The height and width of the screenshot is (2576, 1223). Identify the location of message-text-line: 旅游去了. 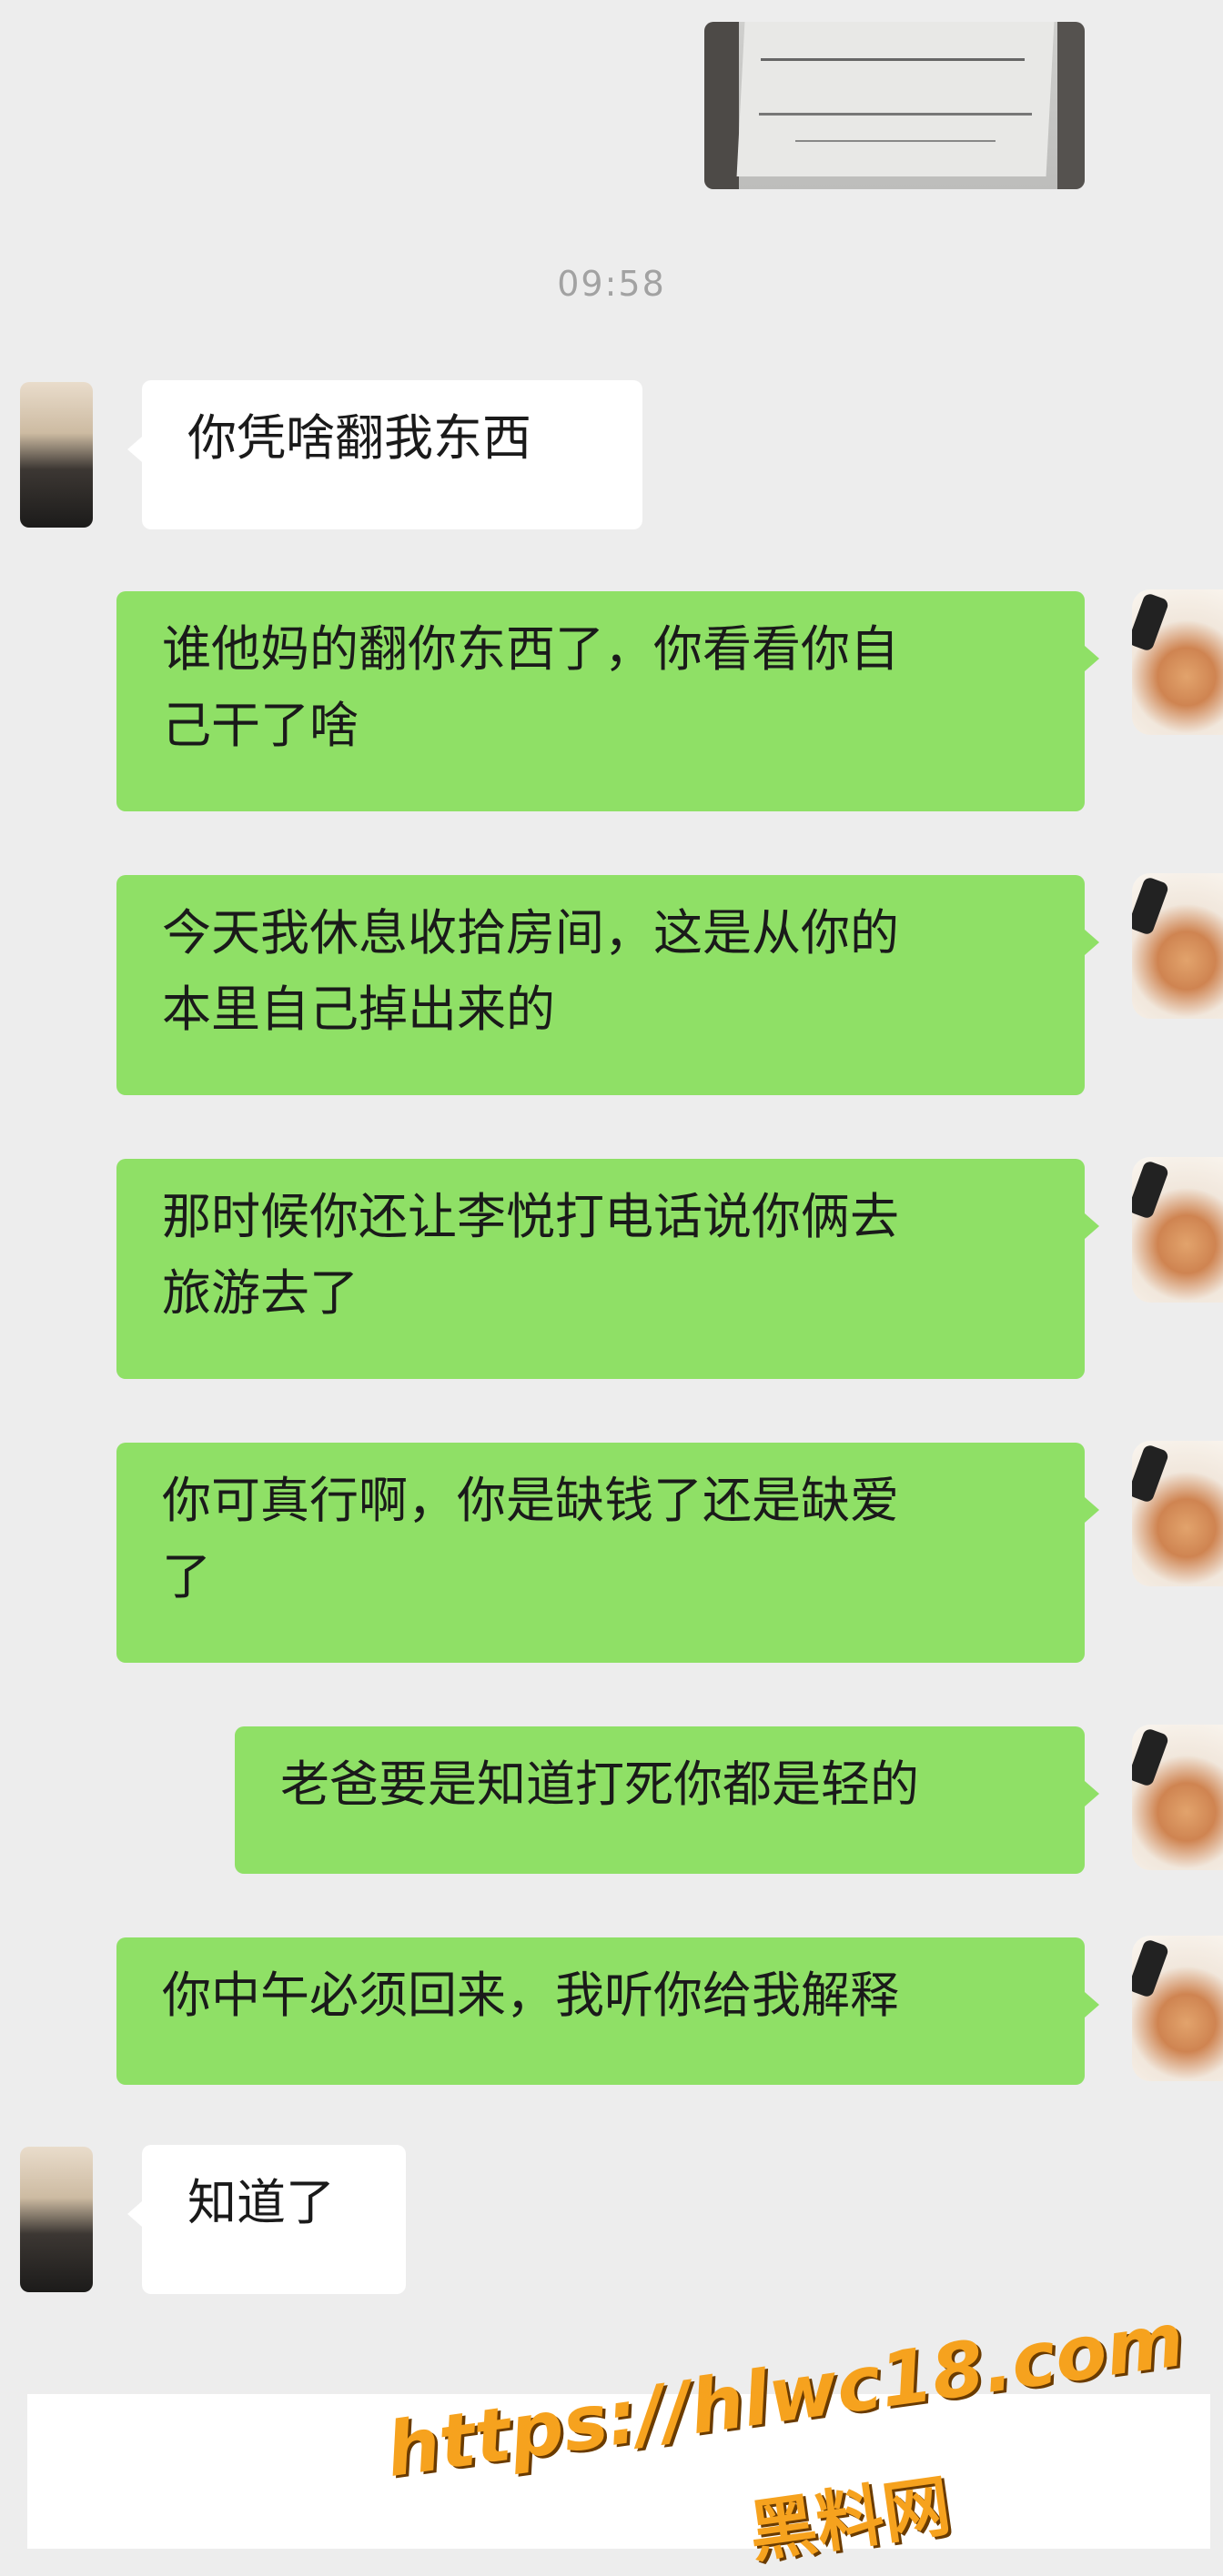
(260, 1293).